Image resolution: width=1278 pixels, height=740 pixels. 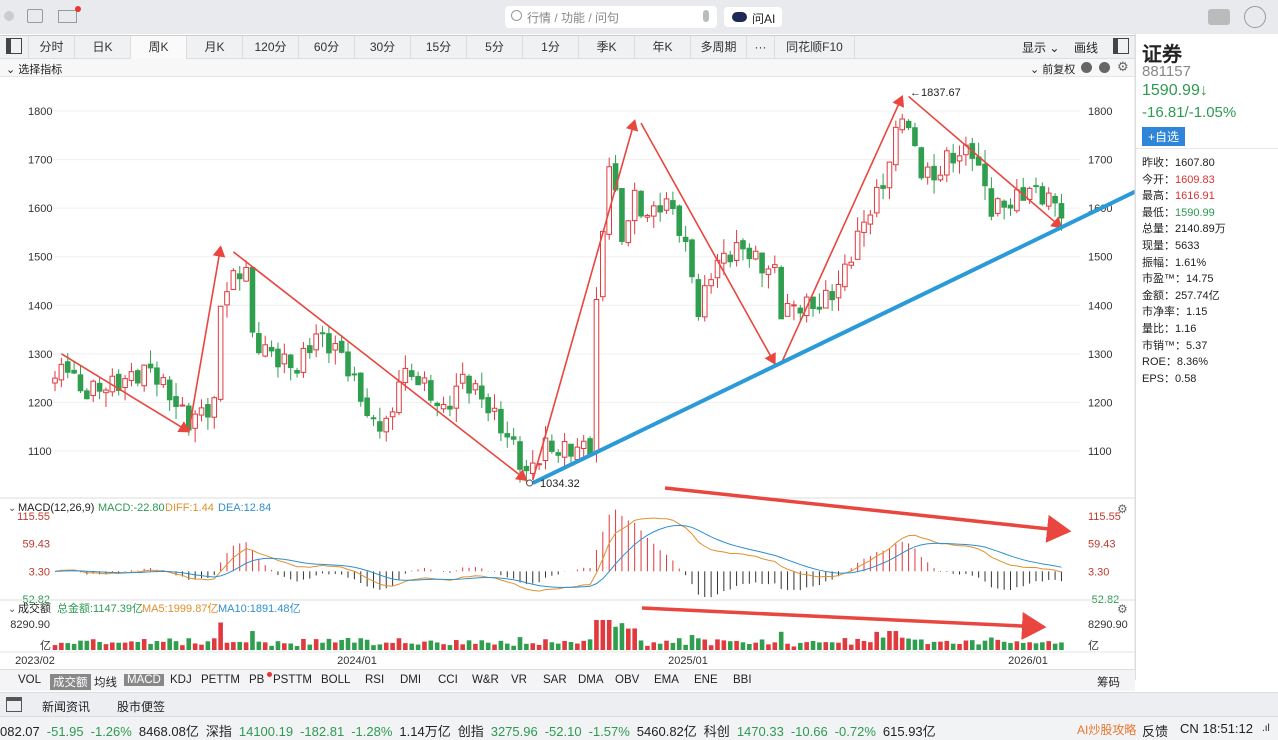 I want to click on microphone-icon, so click(x=706, y=16).